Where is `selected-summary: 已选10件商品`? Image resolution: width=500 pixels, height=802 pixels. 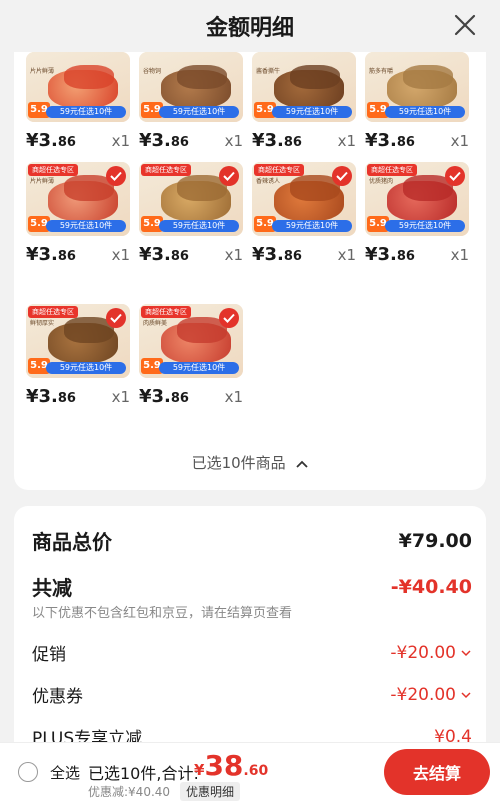 selected-summary: 已选10件商品 is located at coordinates (250, 462).